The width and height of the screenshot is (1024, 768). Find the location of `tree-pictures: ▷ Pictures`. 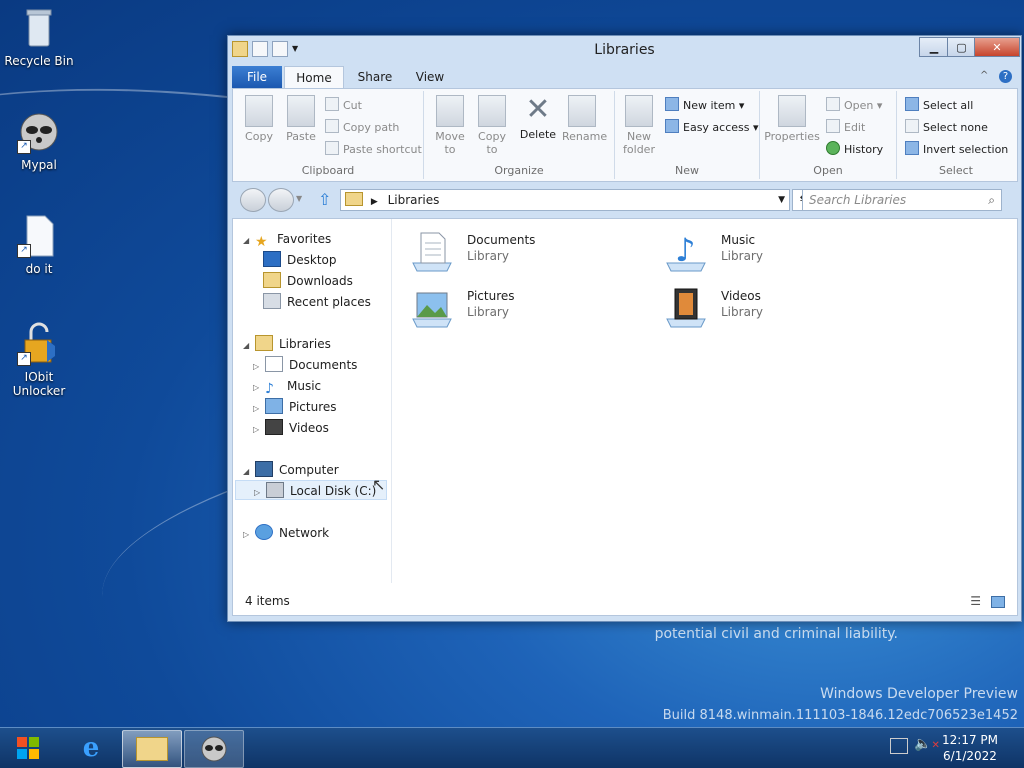

tree-pictures: ▷ Pictures is located at coordinates (295, 407).